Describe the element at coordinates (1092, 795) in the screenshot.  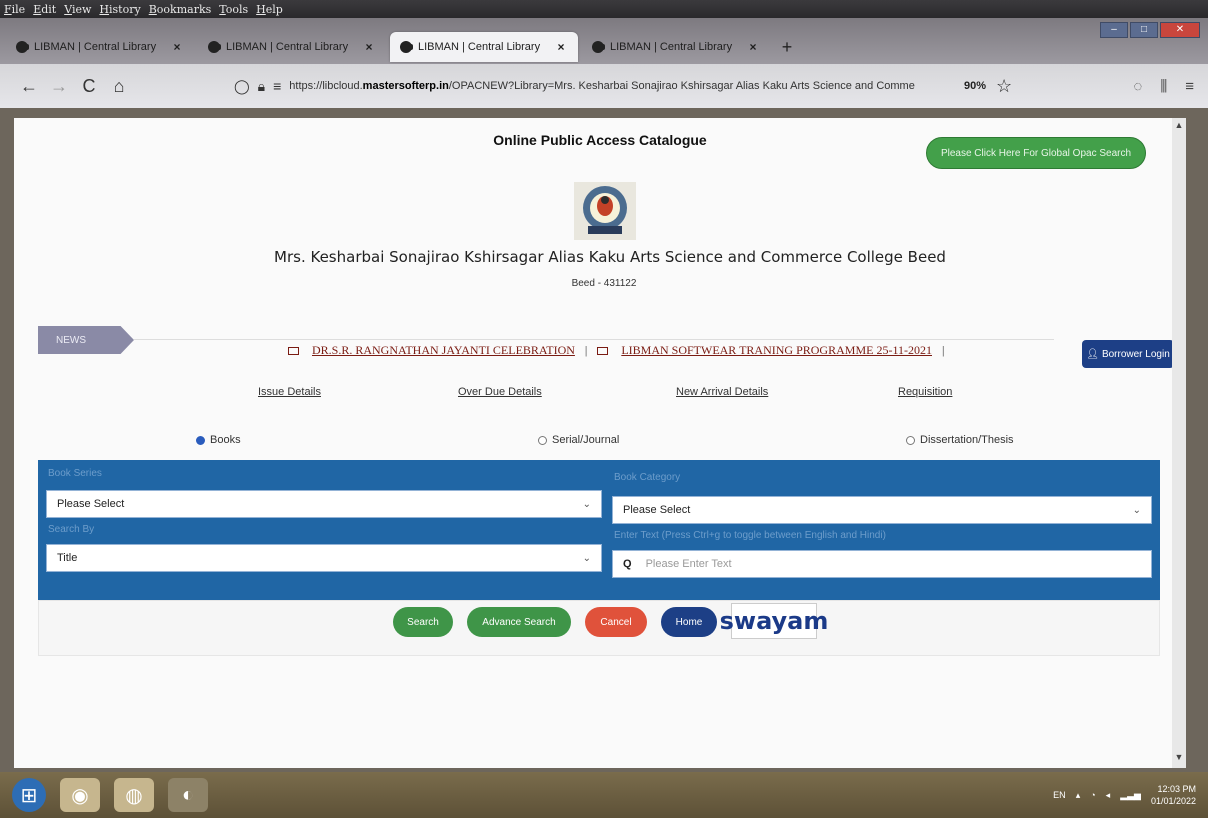
I see `network-icon: ◔` at that location.